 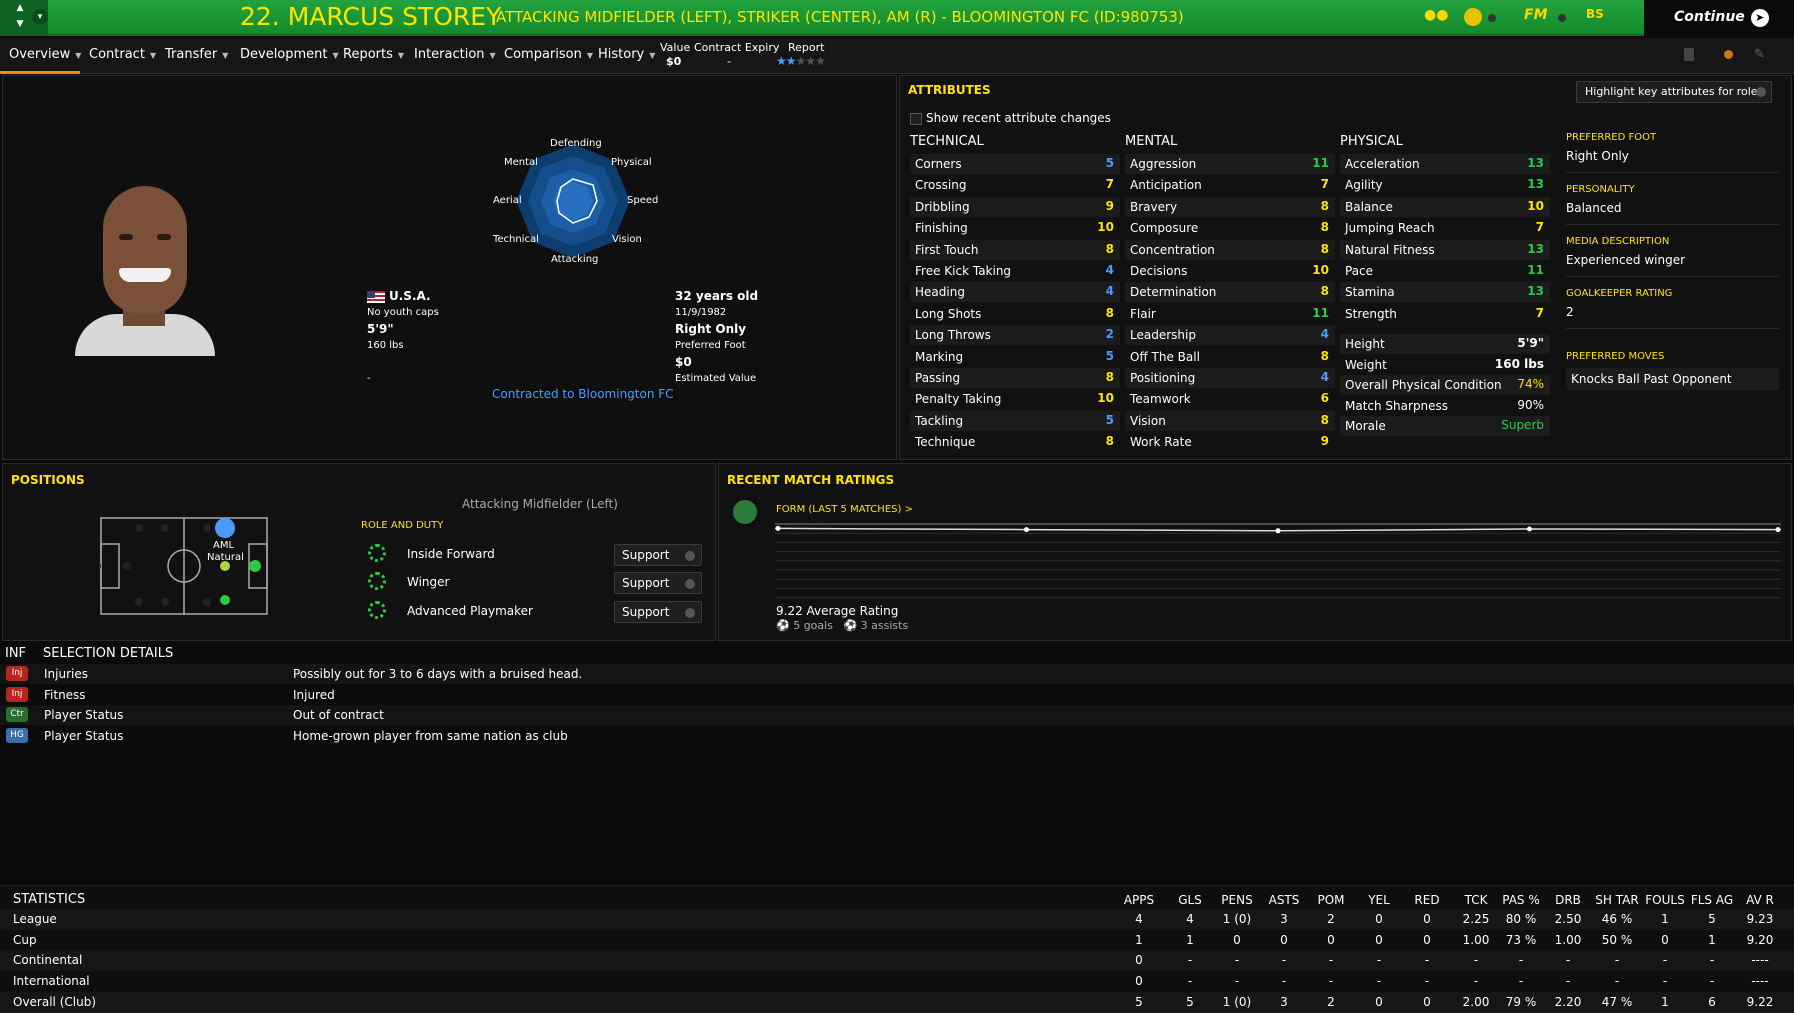 What do you see at coordinates (1148, 420) in the screenshot?
I see `attribute-name: Vision` at bounding box center [1148, 420].